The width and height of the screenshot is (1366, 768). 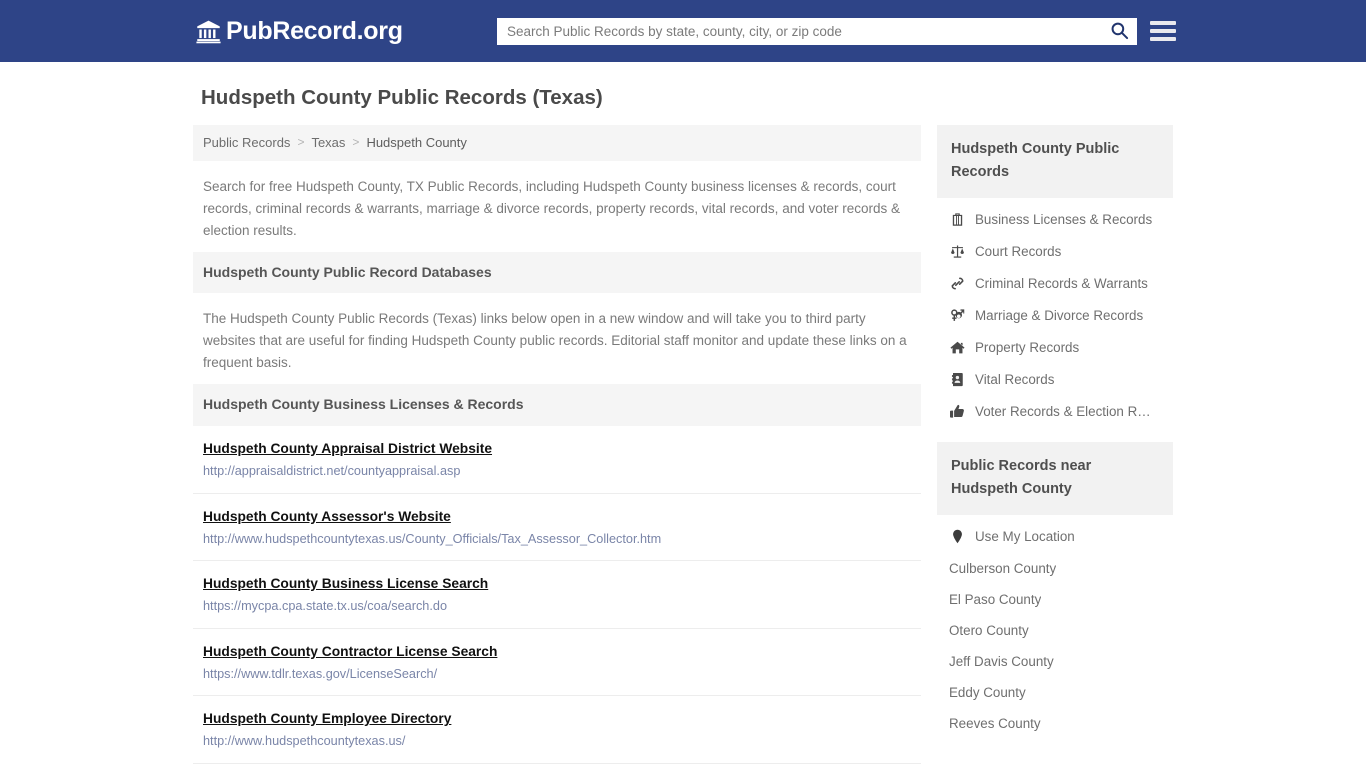 What do you see at coordinates (1025, 537) in the screenshot?
I see `sidebar-nearby-item-label: Use My Location` at bounding box center [1025, 537].